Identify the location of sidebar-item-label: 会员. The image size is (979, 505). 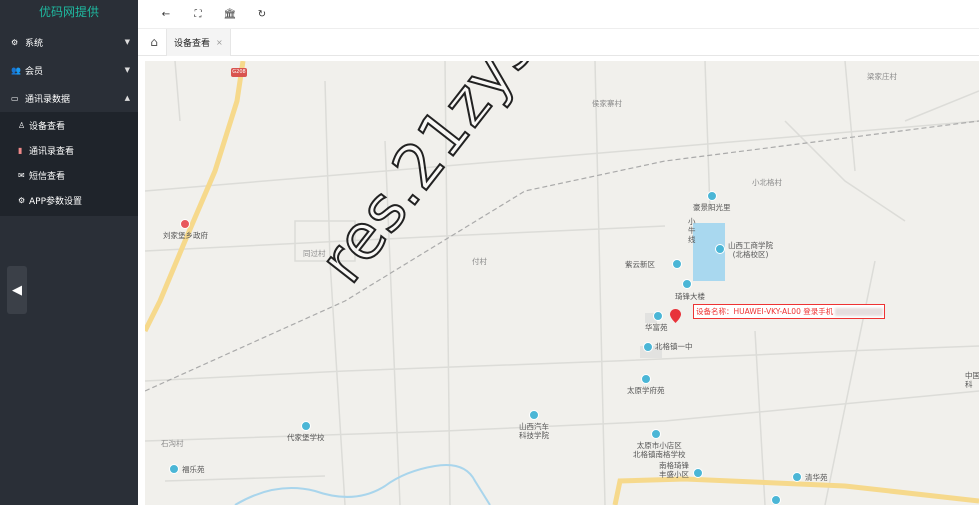
(34, 71).